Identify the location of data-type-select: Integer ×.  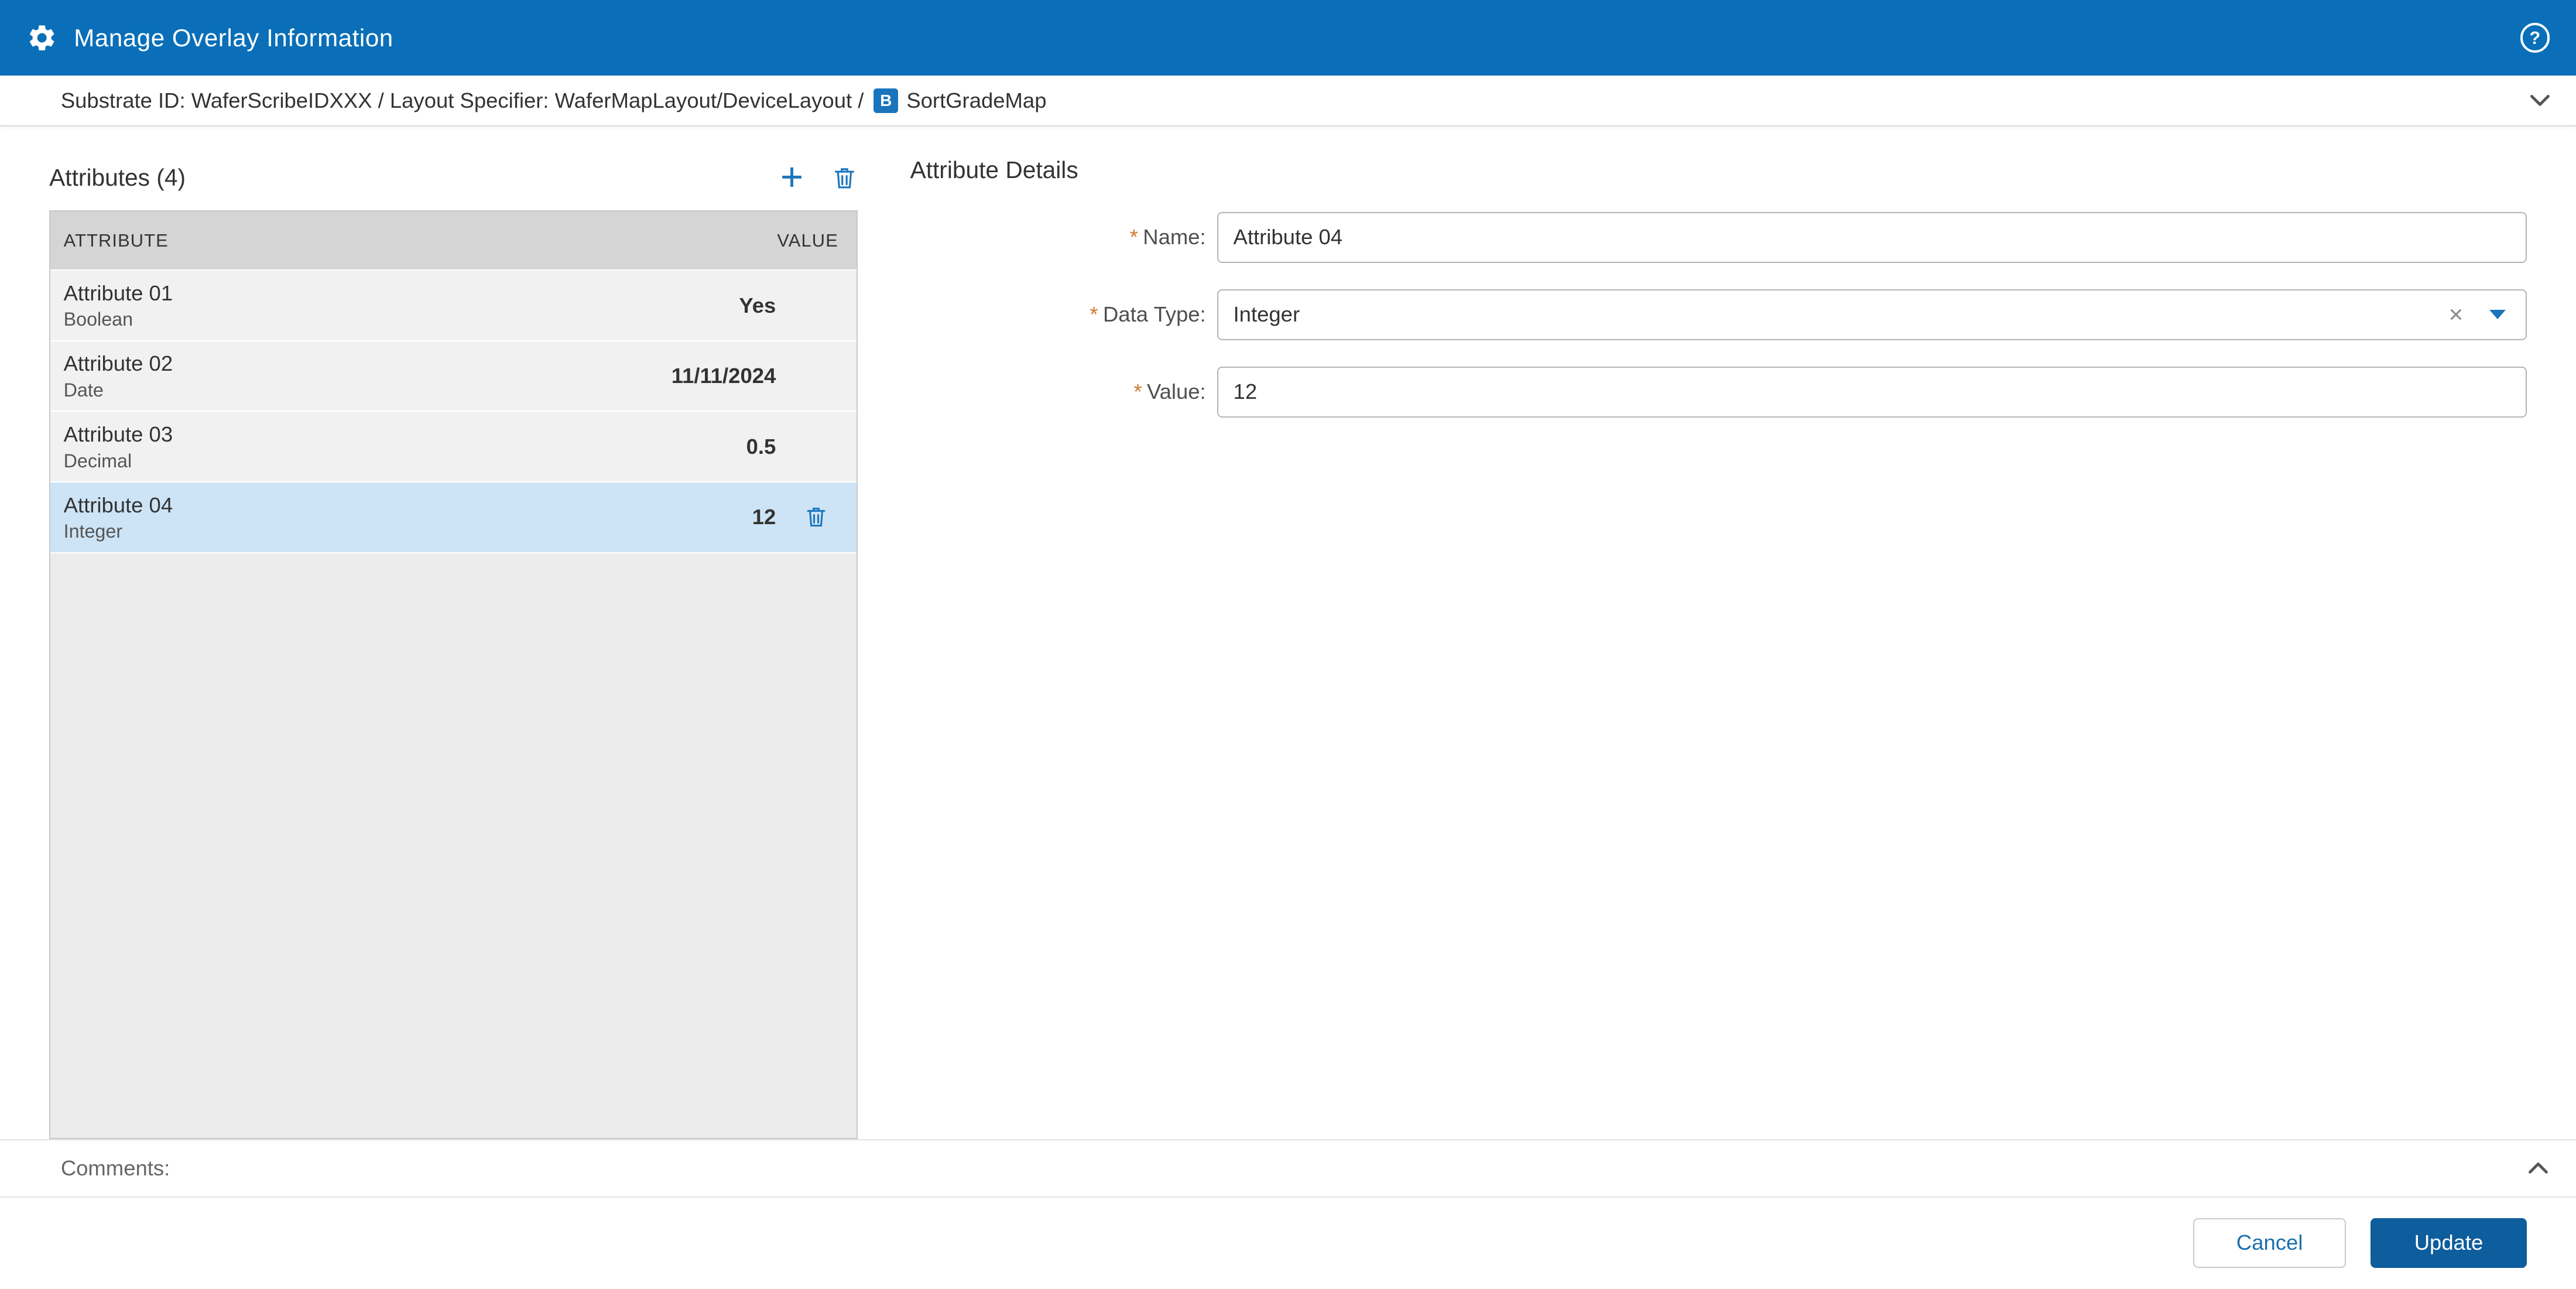
(1872, 315).